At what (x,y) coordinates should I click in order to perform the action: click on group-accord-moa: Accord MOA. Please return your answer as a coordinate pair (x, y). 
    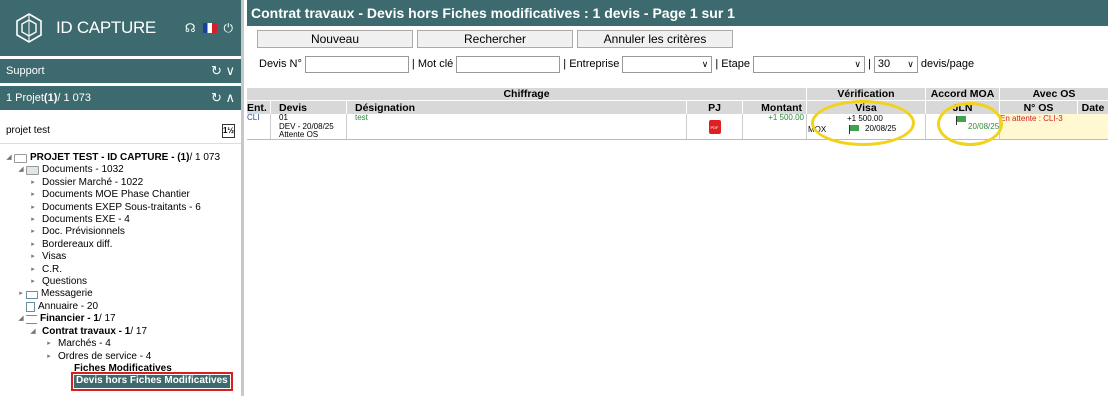
    Looking at the image, I should click on (963, 94).